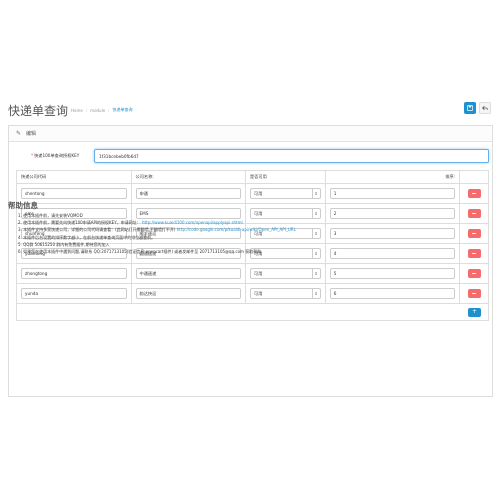 The width and height of the screenshot is (500, 500). What do you see at coordinates (291, 156) in the screenshot?
I see `api-key-input: 1f31bcebeb0fb6d7` at bounding box center [291, 156].